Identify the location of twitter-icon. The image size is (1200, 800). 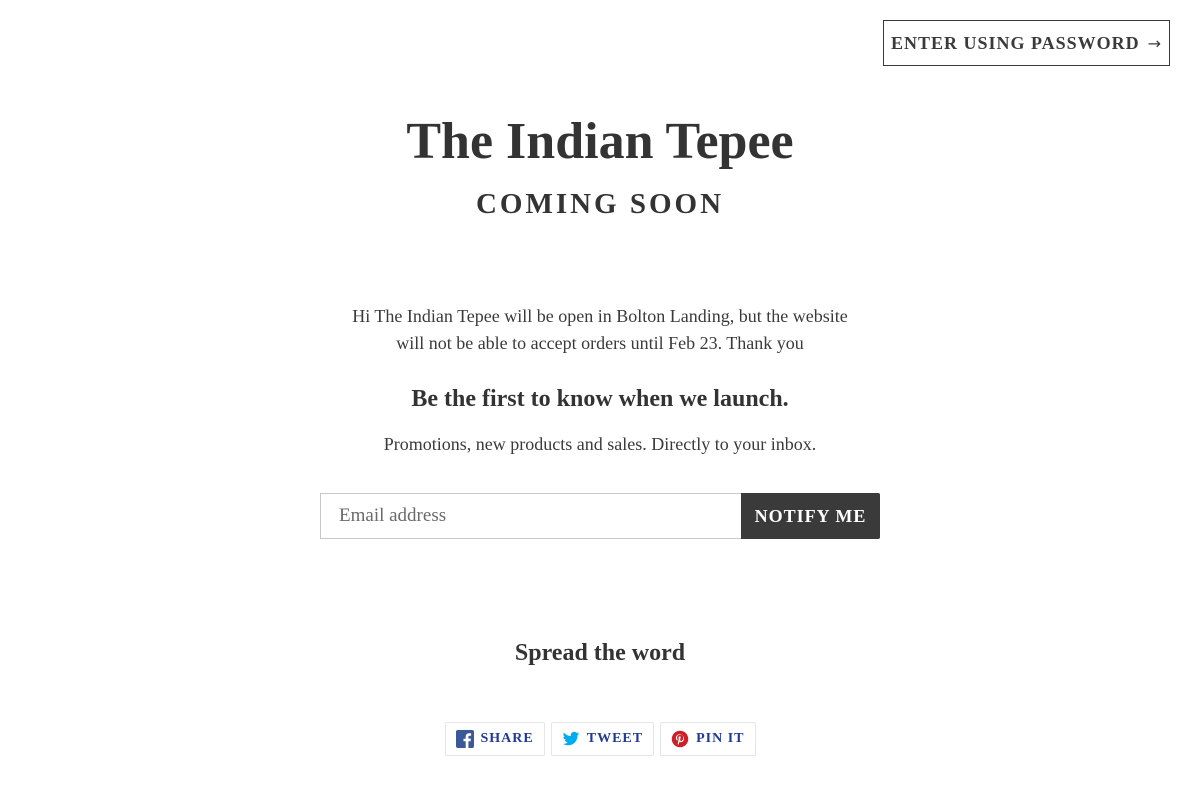
(571, 739).